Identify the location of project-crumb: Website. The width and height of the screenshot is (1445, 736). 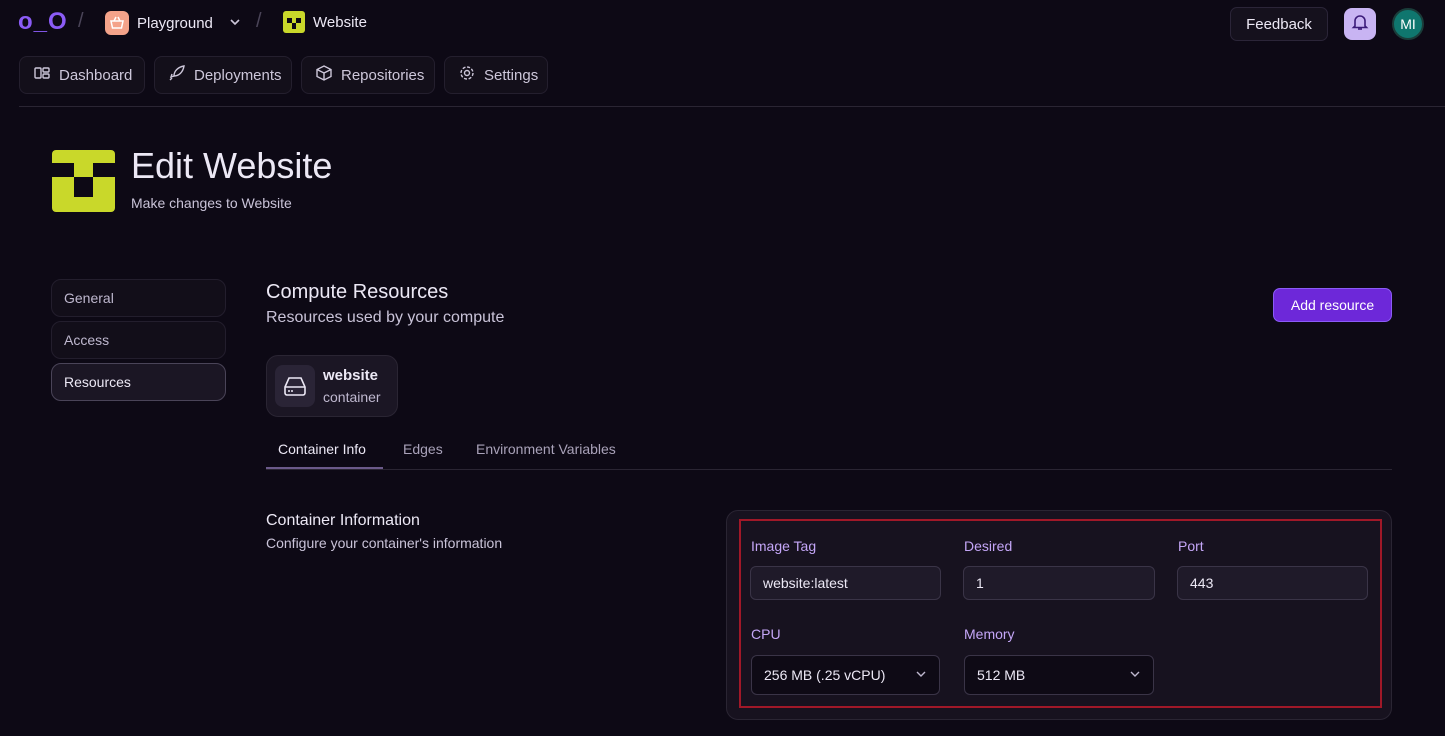
(325, 22).